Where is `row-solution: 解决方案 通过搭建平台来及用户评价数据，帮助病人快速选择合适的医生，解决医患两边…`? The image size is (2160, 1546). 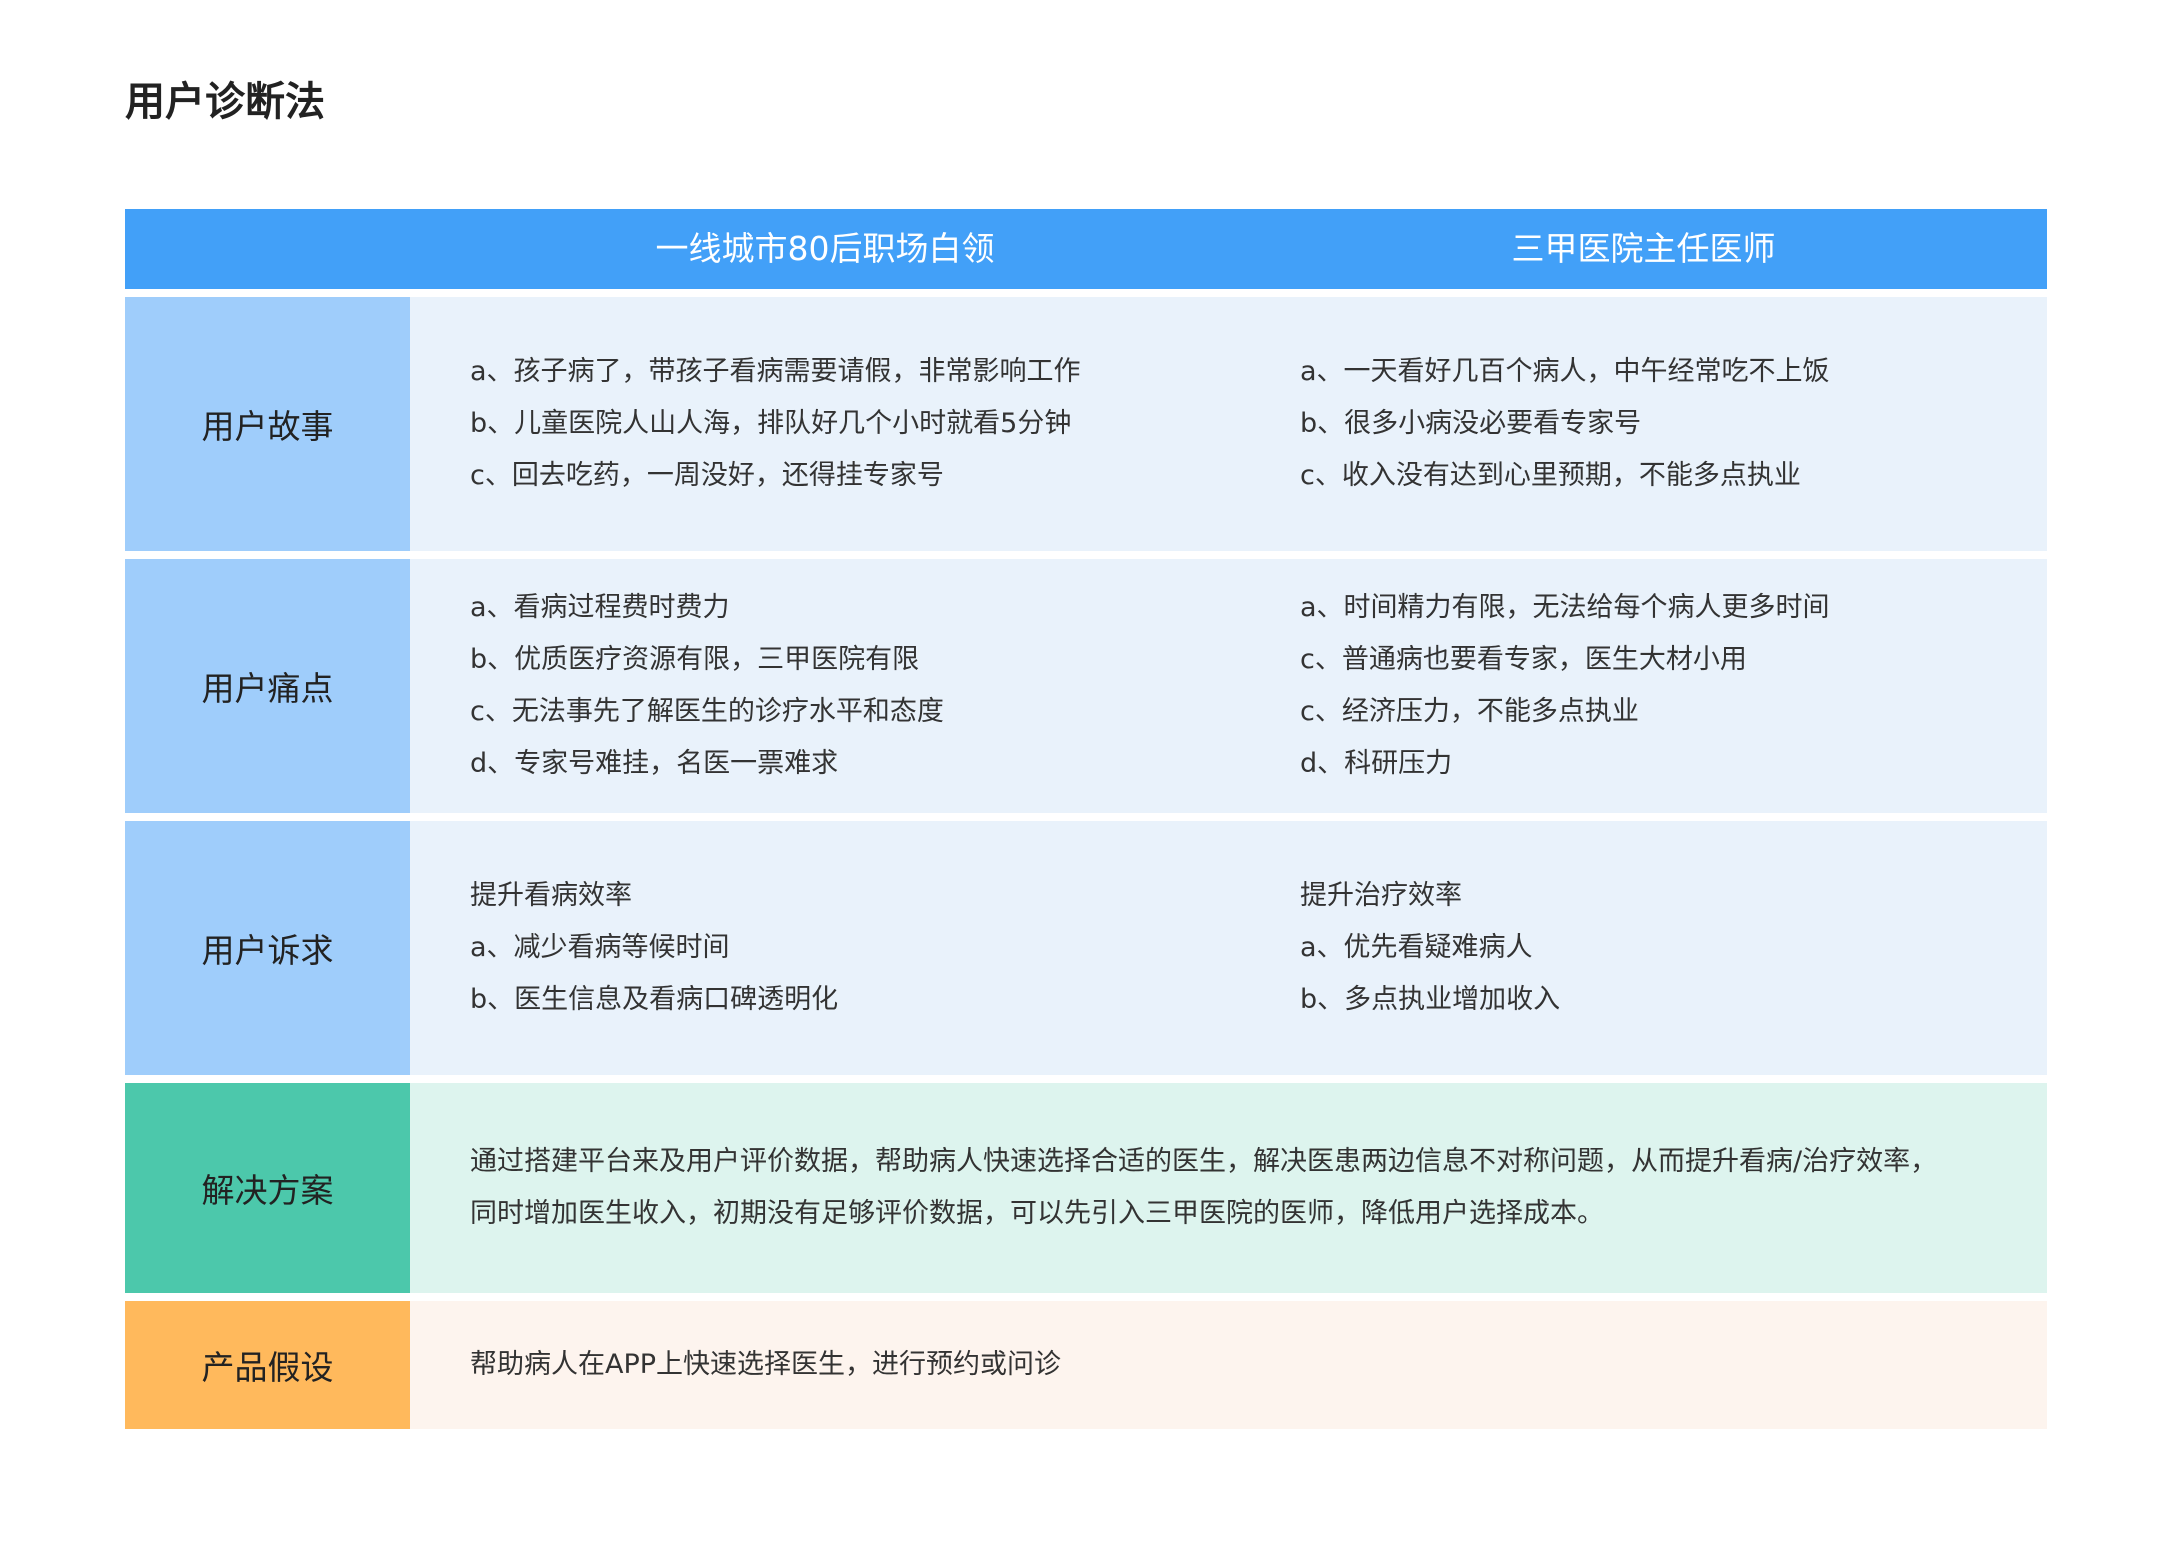
row-solution: 解决方案 通过搭建平台来及用户评价数据，帮助病人快速选择合适的医生，解决医患两边… is located at coordinates (1086, 1188).